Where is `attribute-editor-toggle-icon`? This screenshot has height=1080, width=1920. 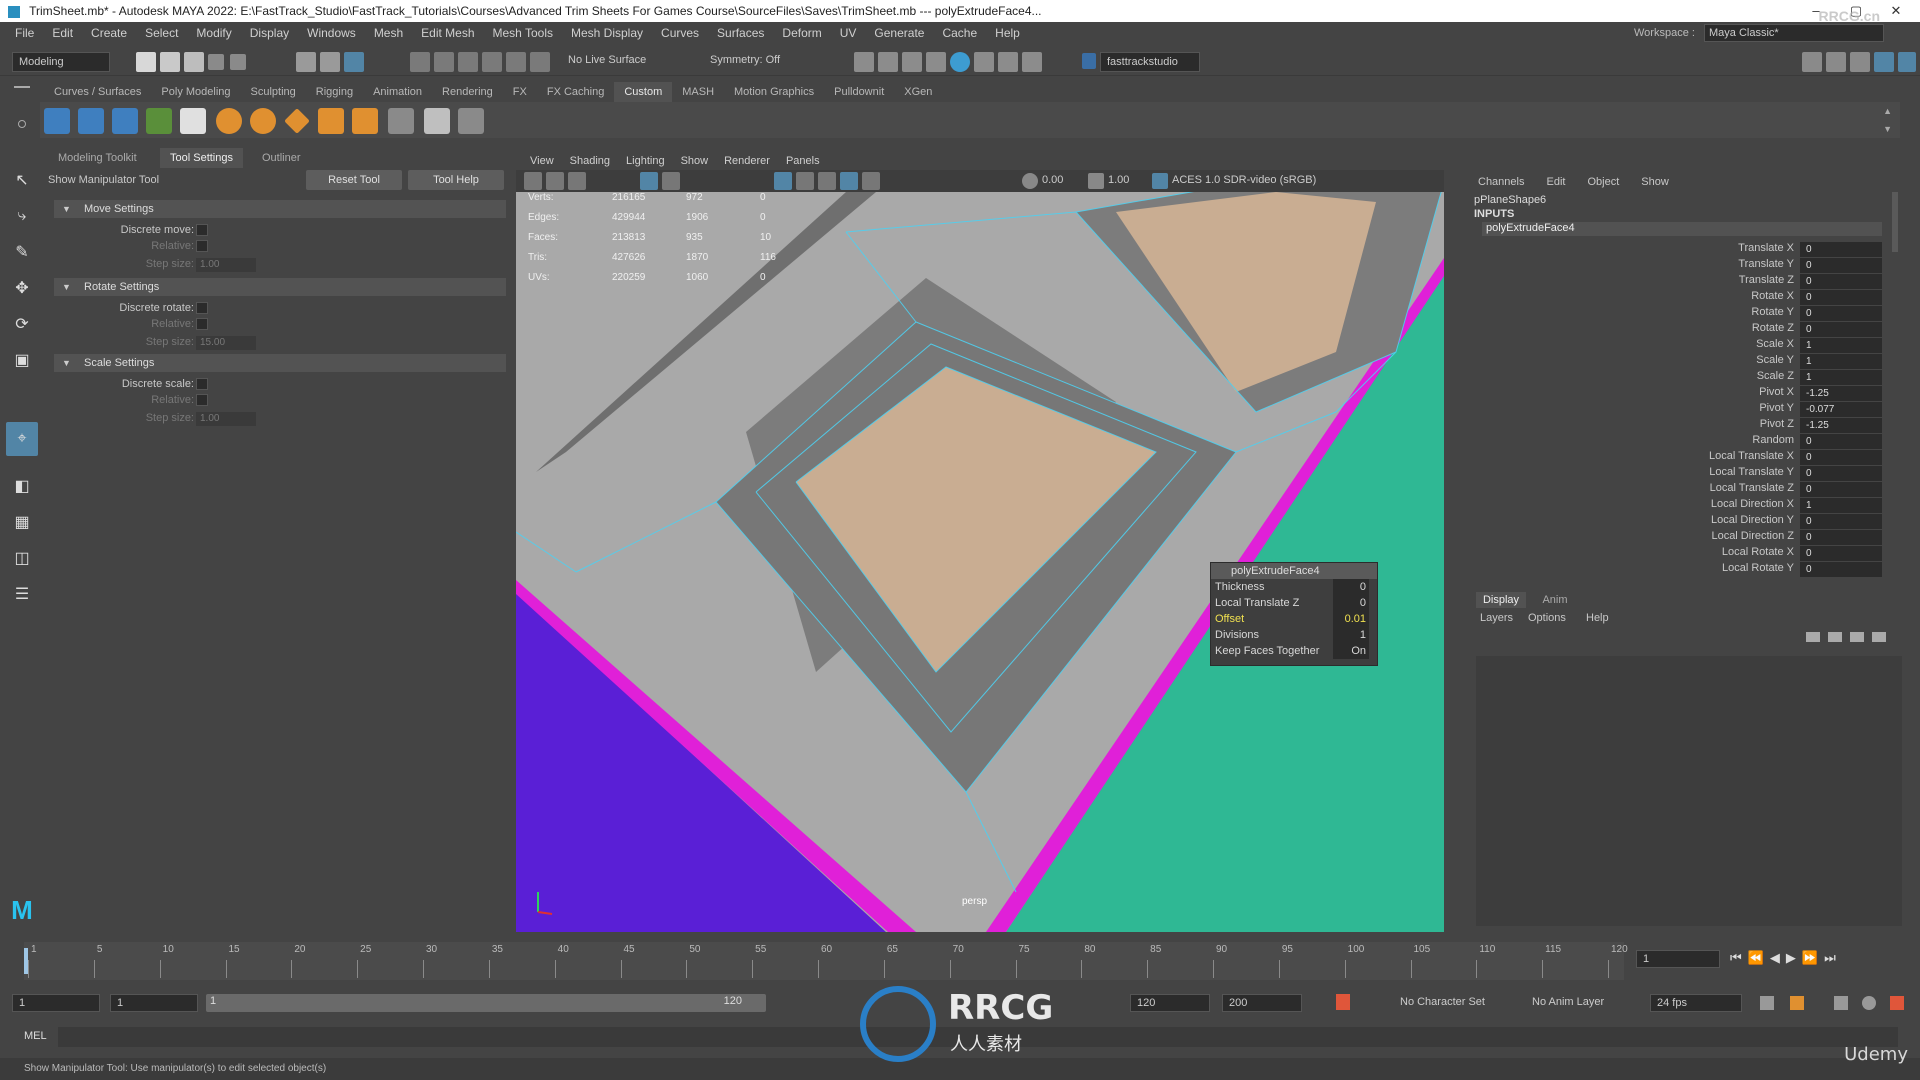
attribute-editor-toggle-icon is located at coordinates (1836, 62).